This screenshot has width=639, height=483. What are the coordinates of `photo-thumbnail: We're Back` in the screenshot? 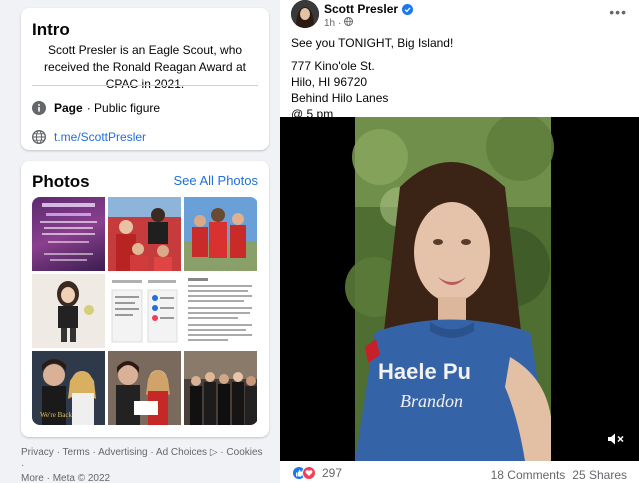 It's located at (68, 388).